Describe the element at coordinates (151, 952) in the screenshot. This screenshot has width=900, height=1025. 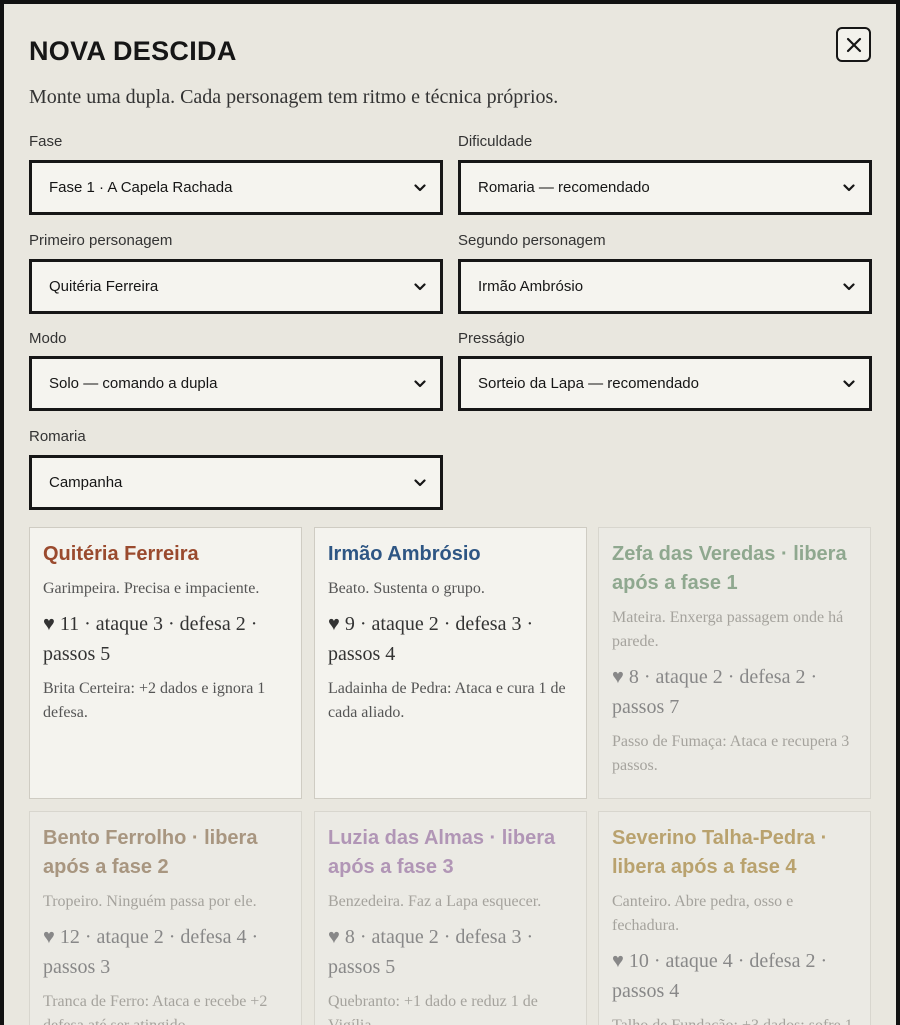
I see `character-stats: ♥ 12 · ataque 2 · defesa 4 · passos 3` at that location.